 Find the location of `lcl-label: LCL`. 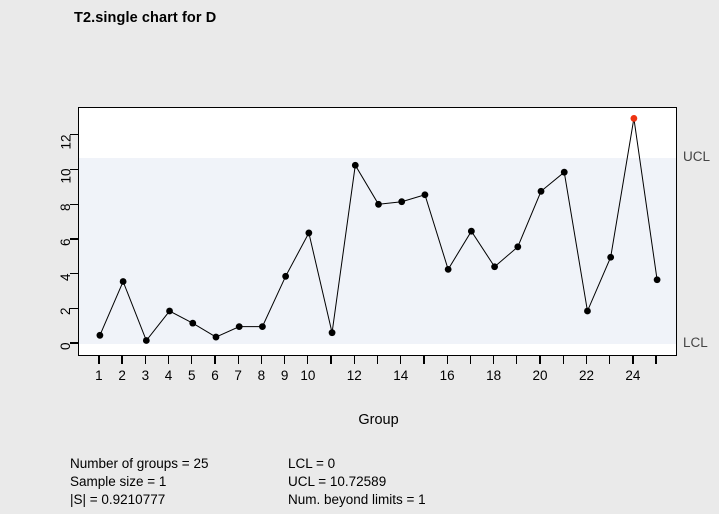

lcl-label: LCL is located at coordinates (695, 342).